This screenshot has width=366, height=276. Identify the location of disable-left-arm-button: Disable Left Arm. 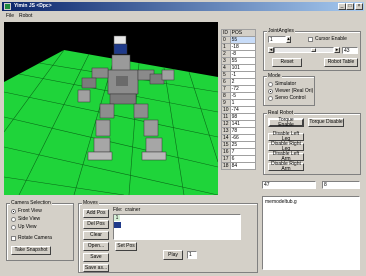
(286, 157).